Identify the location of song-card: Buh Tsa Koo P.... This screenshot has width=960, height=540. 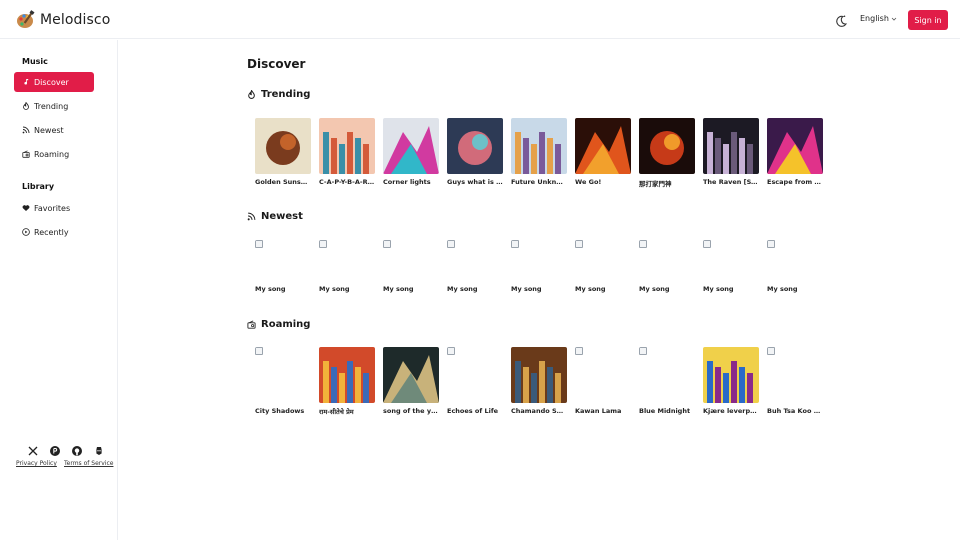
(795, 381).